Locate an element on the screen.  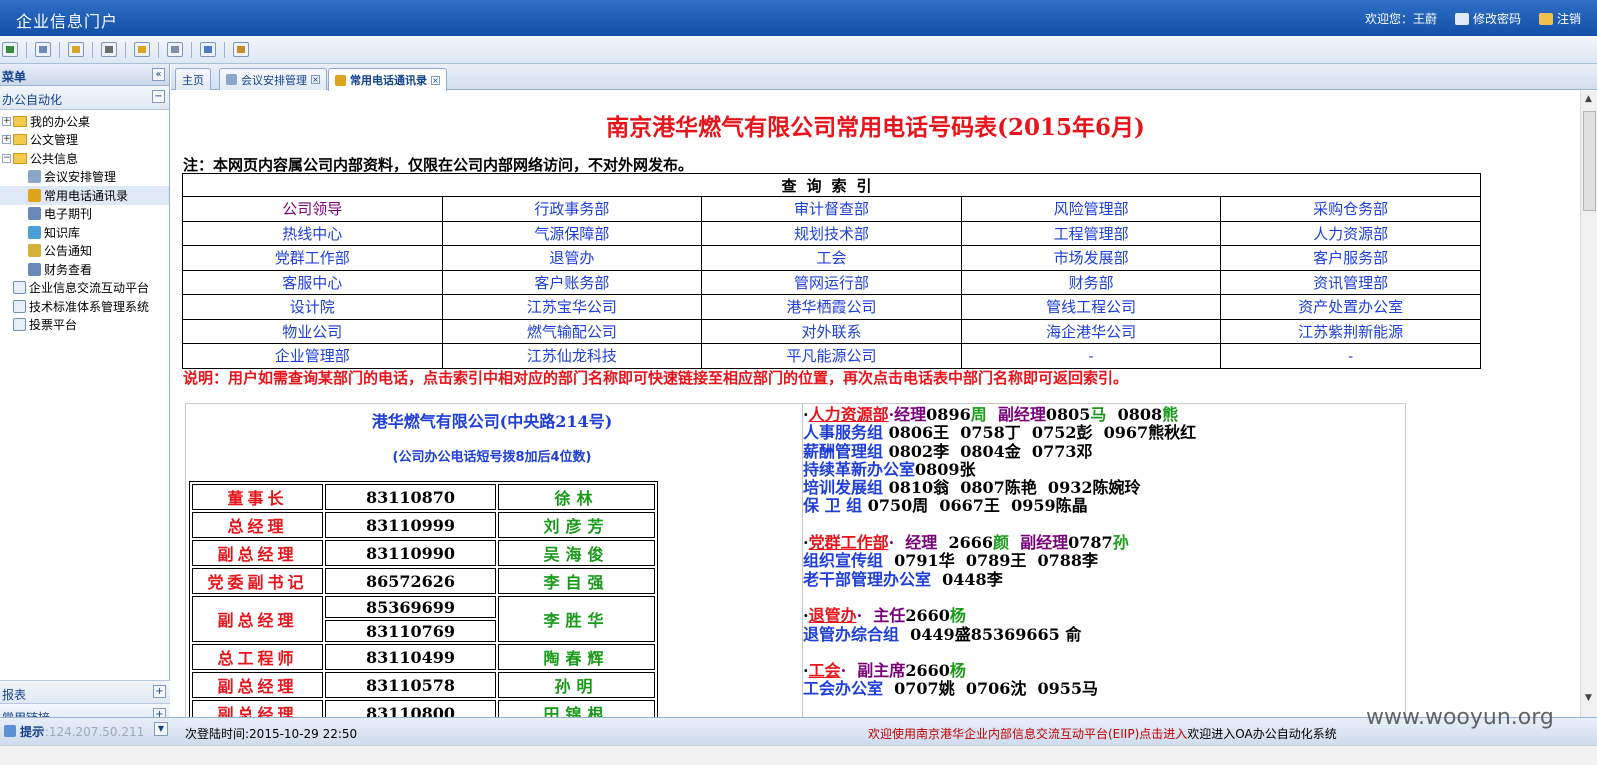
vertical-scrollbar: ▲ ▼ is located at coordinates (1588, 404).